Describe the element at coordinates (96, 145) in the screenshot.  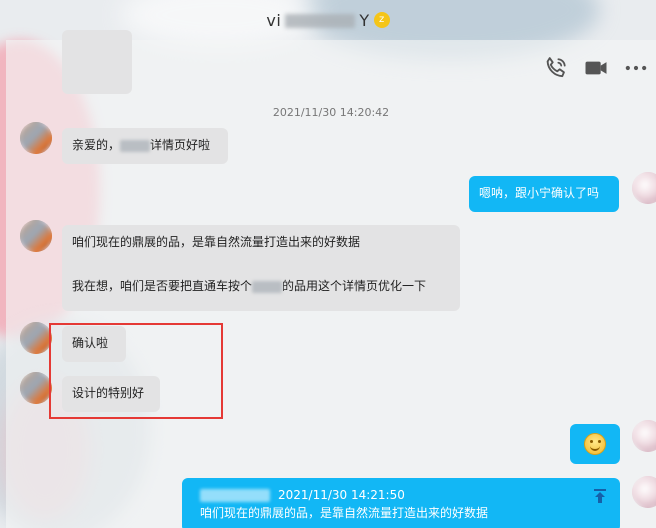
I see `message-text-part: 亲爱的，` at that location.